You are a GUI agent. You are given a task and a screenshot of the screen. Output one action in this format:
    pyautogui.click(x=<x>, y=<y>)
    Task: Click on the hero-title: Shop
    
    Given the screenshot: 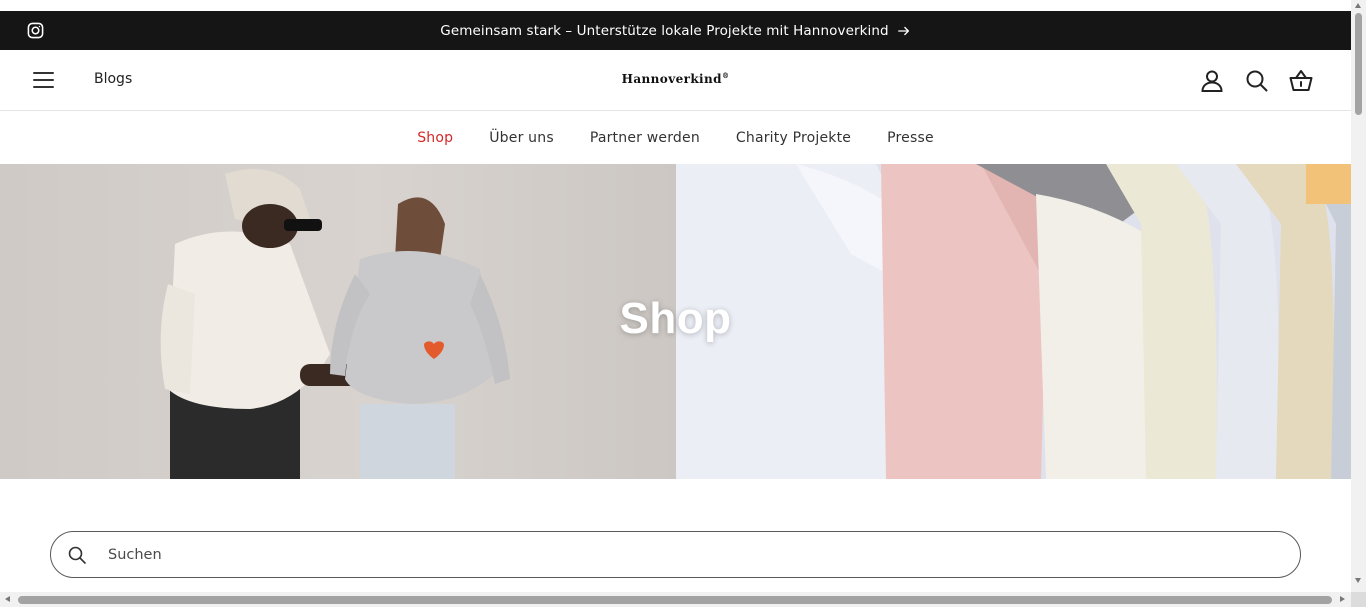 What is the action you would take?
    pyautogui.click(x=675, y=318)
    